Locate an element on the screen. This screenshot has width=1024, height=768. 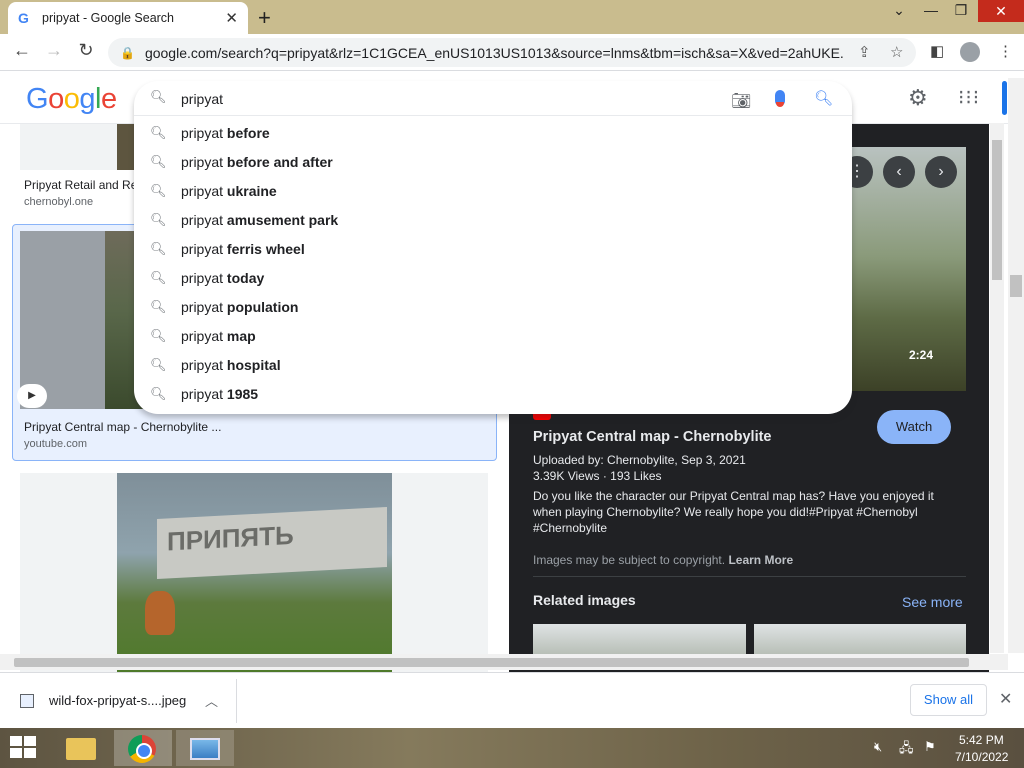
search-divider is located at coordinates (493, 115).